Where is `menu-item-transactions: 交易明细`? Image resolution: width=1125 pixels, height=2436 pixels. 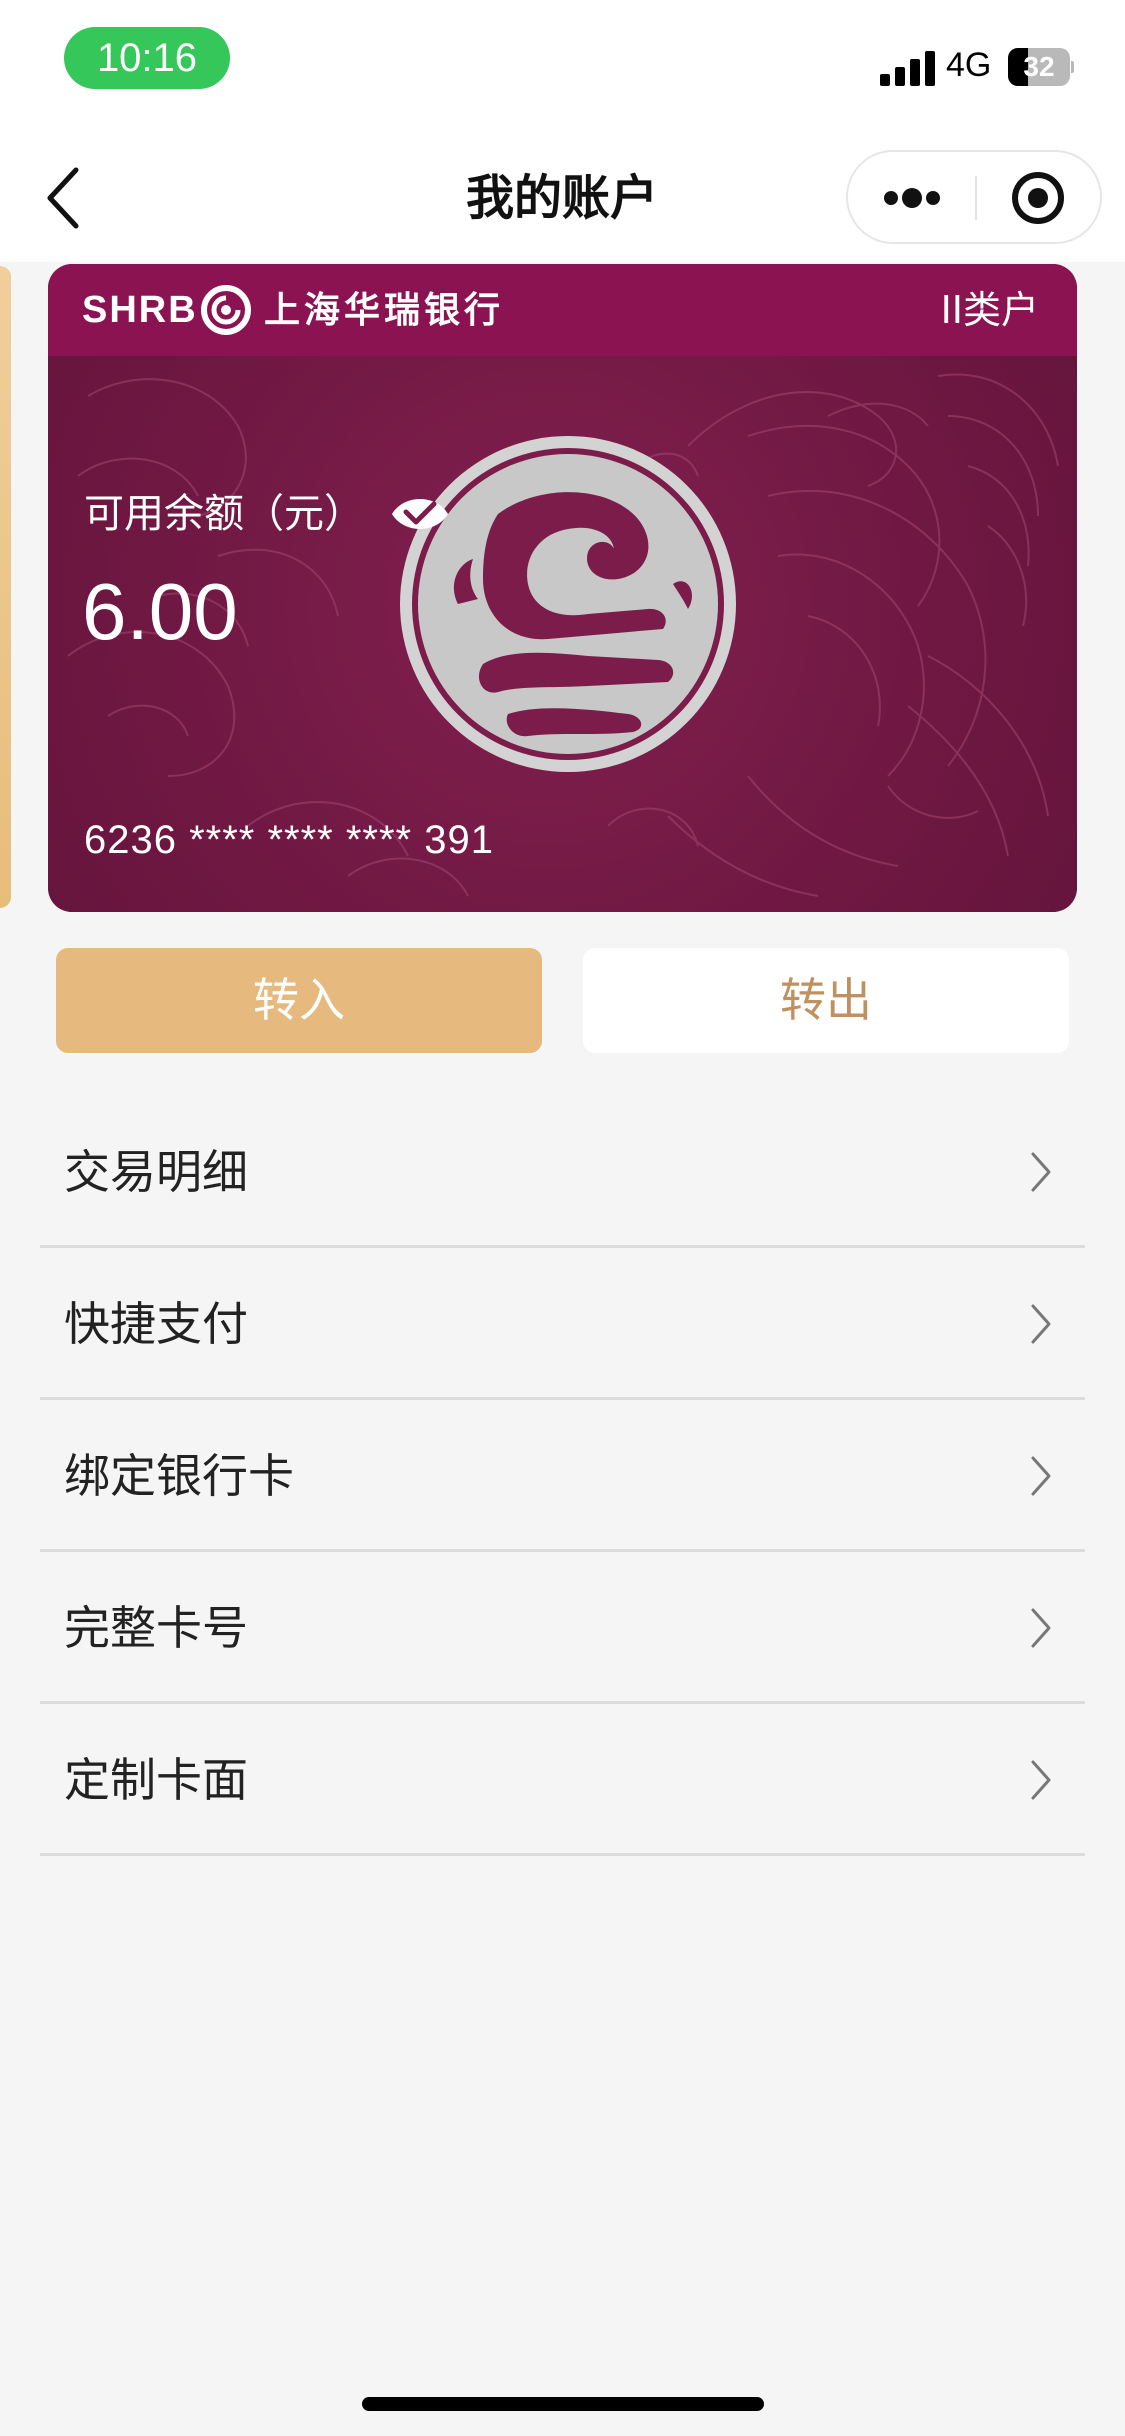
menu-item-transactions: 交易明细 is located at coordinates (562, 1172).